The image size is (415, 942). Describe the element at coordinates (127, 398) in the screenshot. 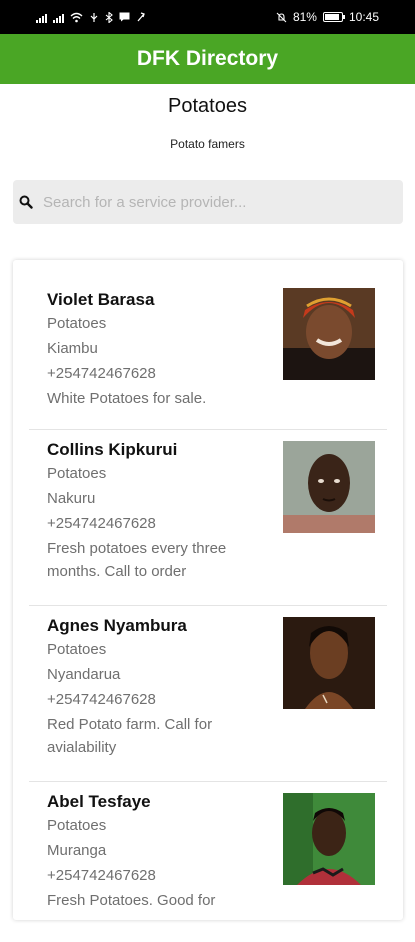

I see `provider-description: White Potatoes for sale.` at that location.